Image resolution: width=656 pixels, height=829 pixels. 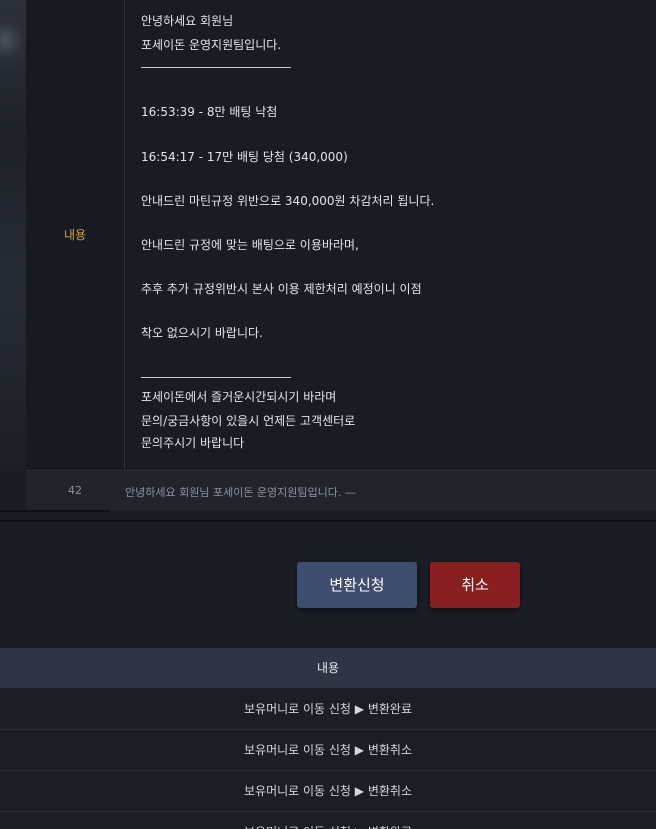 I want to click on message-line: 안내드린 규정에 맞는 배팅으로 이용바라며,, so click(x=250, y=245).